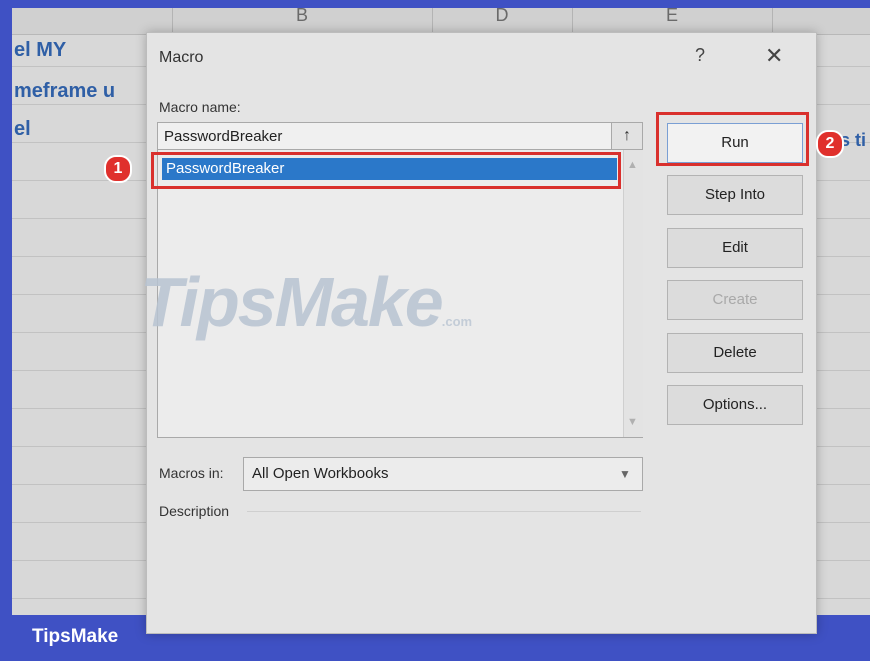  Describe the element at coordinates (633, 293) in the screenshot. I see `list-scrollbar: ▲ ▼` at that location.